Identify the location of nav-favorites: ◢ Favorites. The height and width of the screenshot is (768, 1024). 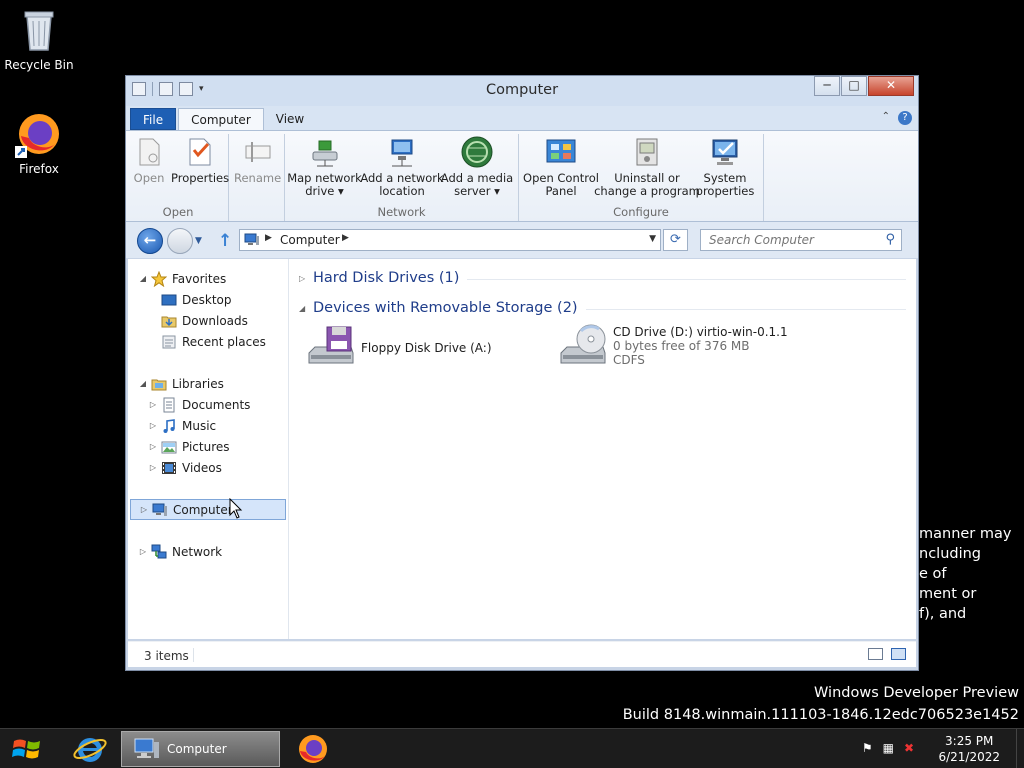
(208, 278).